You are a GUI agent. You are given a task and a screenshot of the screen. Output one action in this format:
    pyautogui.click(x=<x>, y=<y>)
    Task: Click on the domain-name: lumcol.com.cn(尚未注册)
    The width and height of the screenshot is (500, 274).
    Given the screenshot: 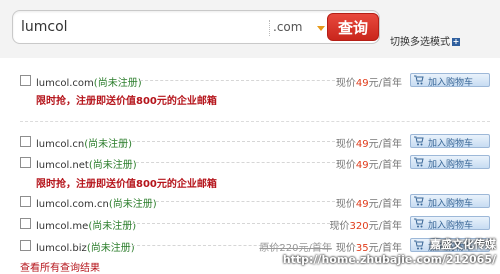 What is the action you would take?
    pyautogui.click(x=96, y=202)
    